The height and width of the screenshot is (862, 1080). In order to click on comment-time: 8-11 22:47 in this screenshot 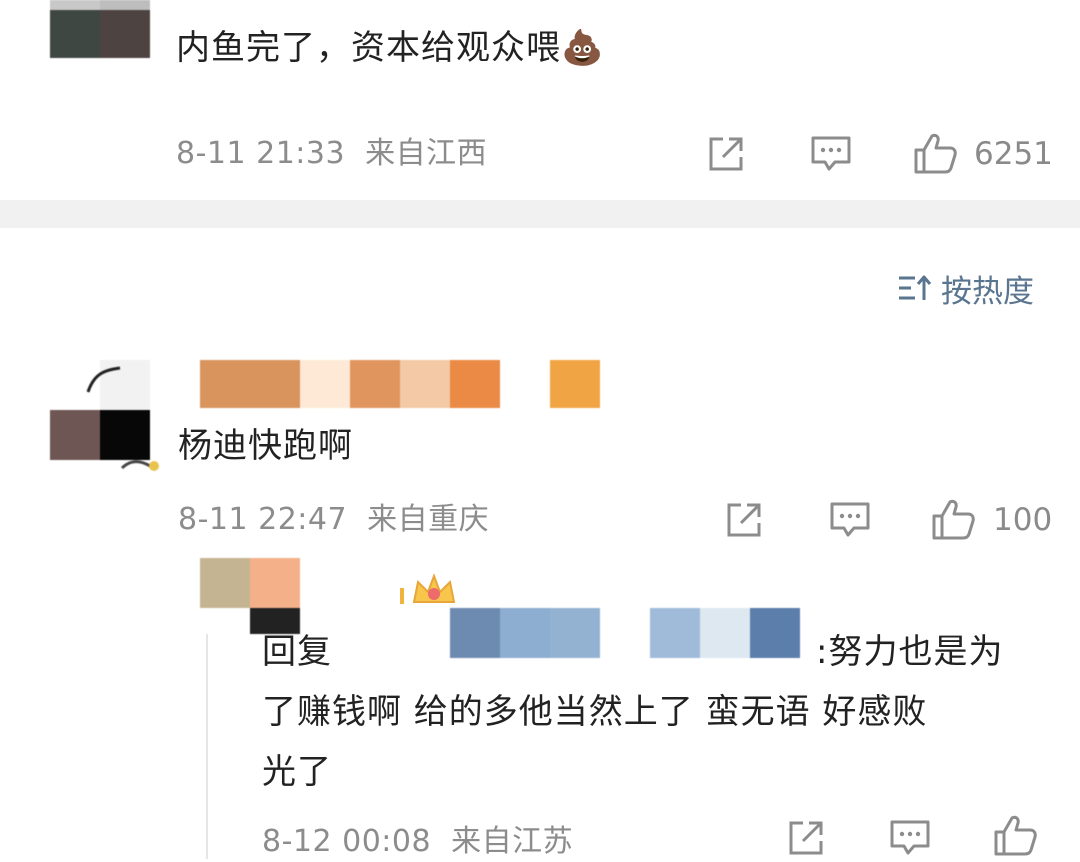, I will do `click(263, 519)`.